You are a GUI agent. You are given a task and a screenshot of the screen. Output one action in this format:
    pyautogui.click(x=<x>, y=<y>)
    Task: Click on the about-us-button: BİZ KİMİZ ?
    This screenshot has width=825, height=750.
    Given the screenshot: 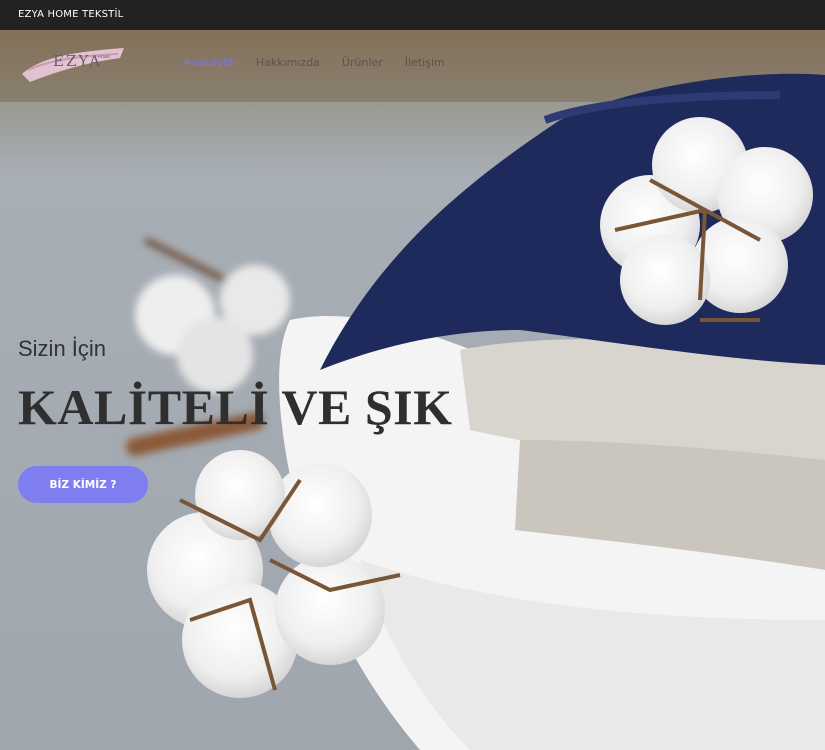 What is the action you would take?
    pyautogui.click(x=83, y=484)
    